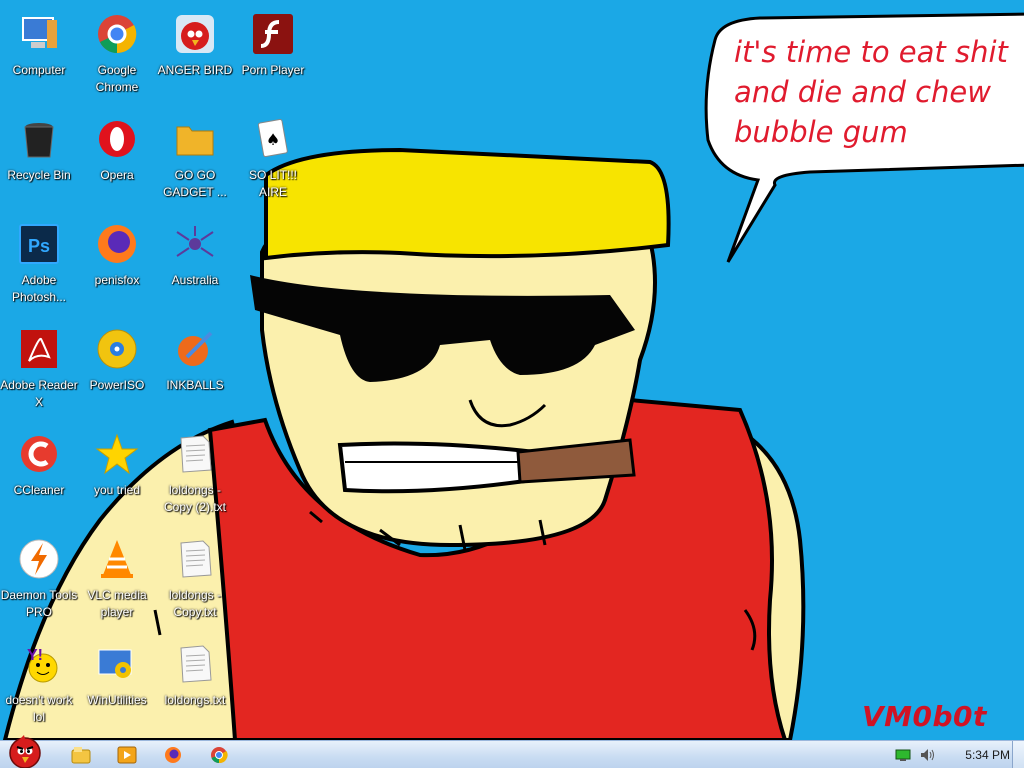 This screenshot has width=1024, height=768. I want to click on desktop-shortcut-label: Computer, so click(39, 70).